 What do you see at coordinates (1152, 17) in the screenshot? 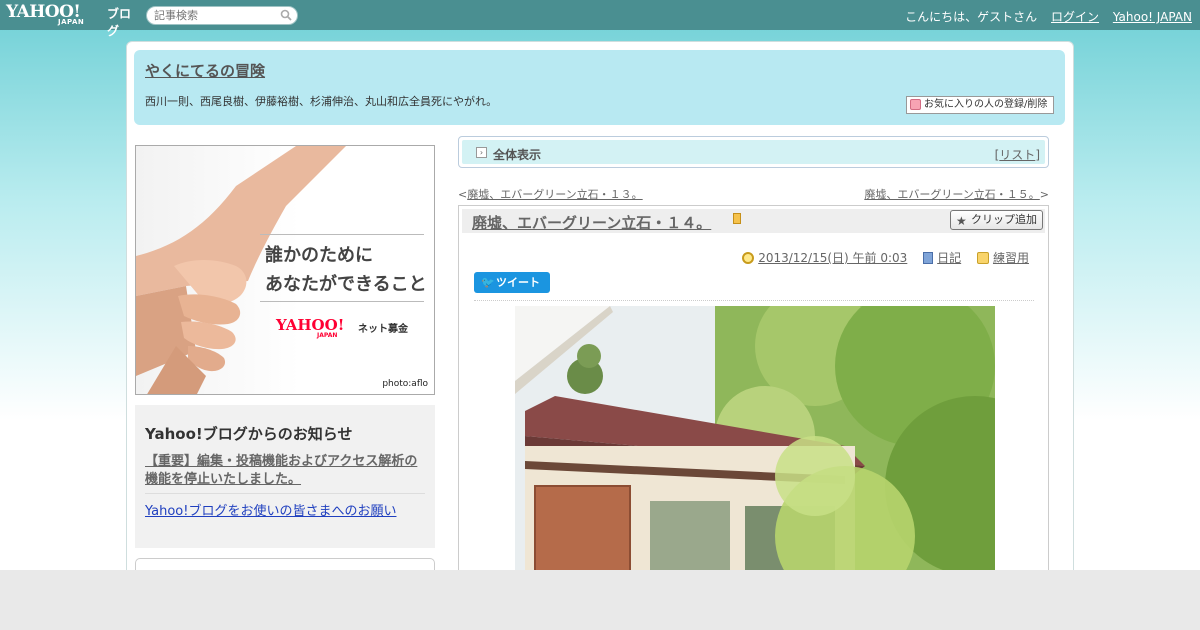
I see `yahoo-japan-link: Yahoo! JAPAN` at bounding box center [1152, 17].